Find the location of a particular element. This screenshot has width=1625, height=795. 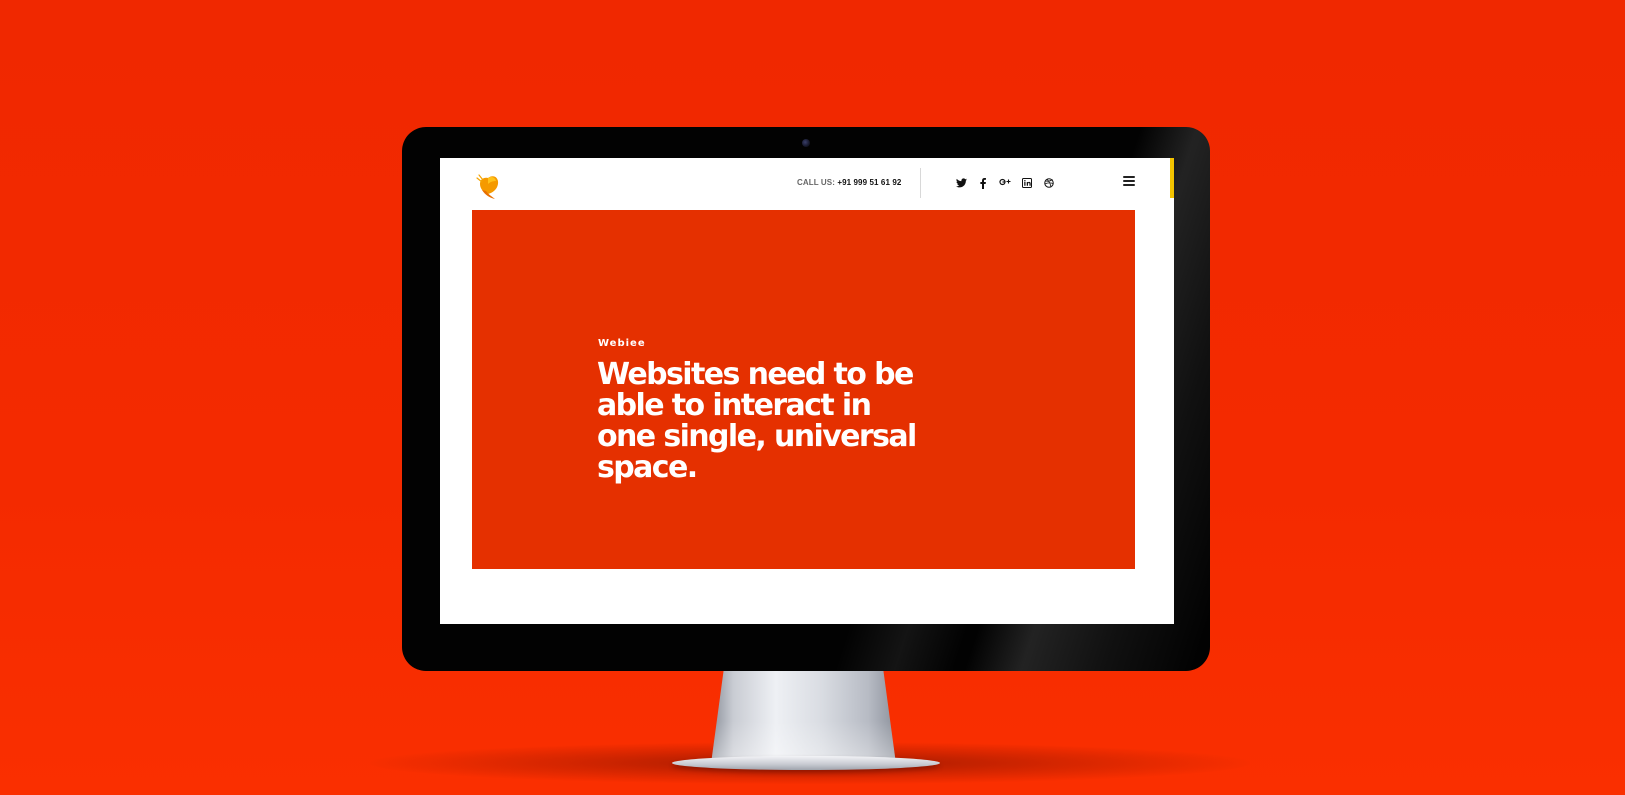

bezel-reflection is located at coordinates (902, 644).